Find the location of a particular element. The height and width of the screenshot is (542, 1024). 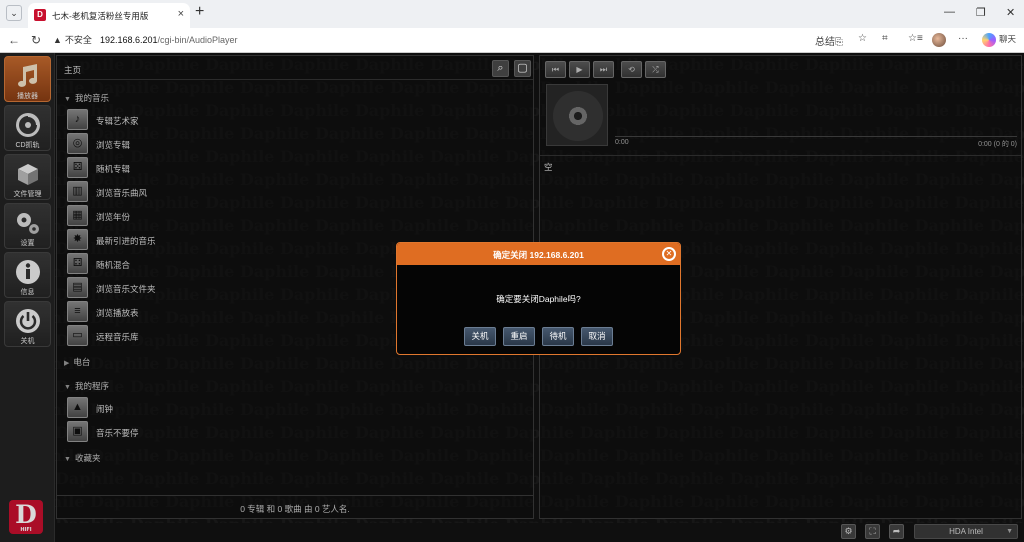

profile-avatar is located at coordinates (939, 40).